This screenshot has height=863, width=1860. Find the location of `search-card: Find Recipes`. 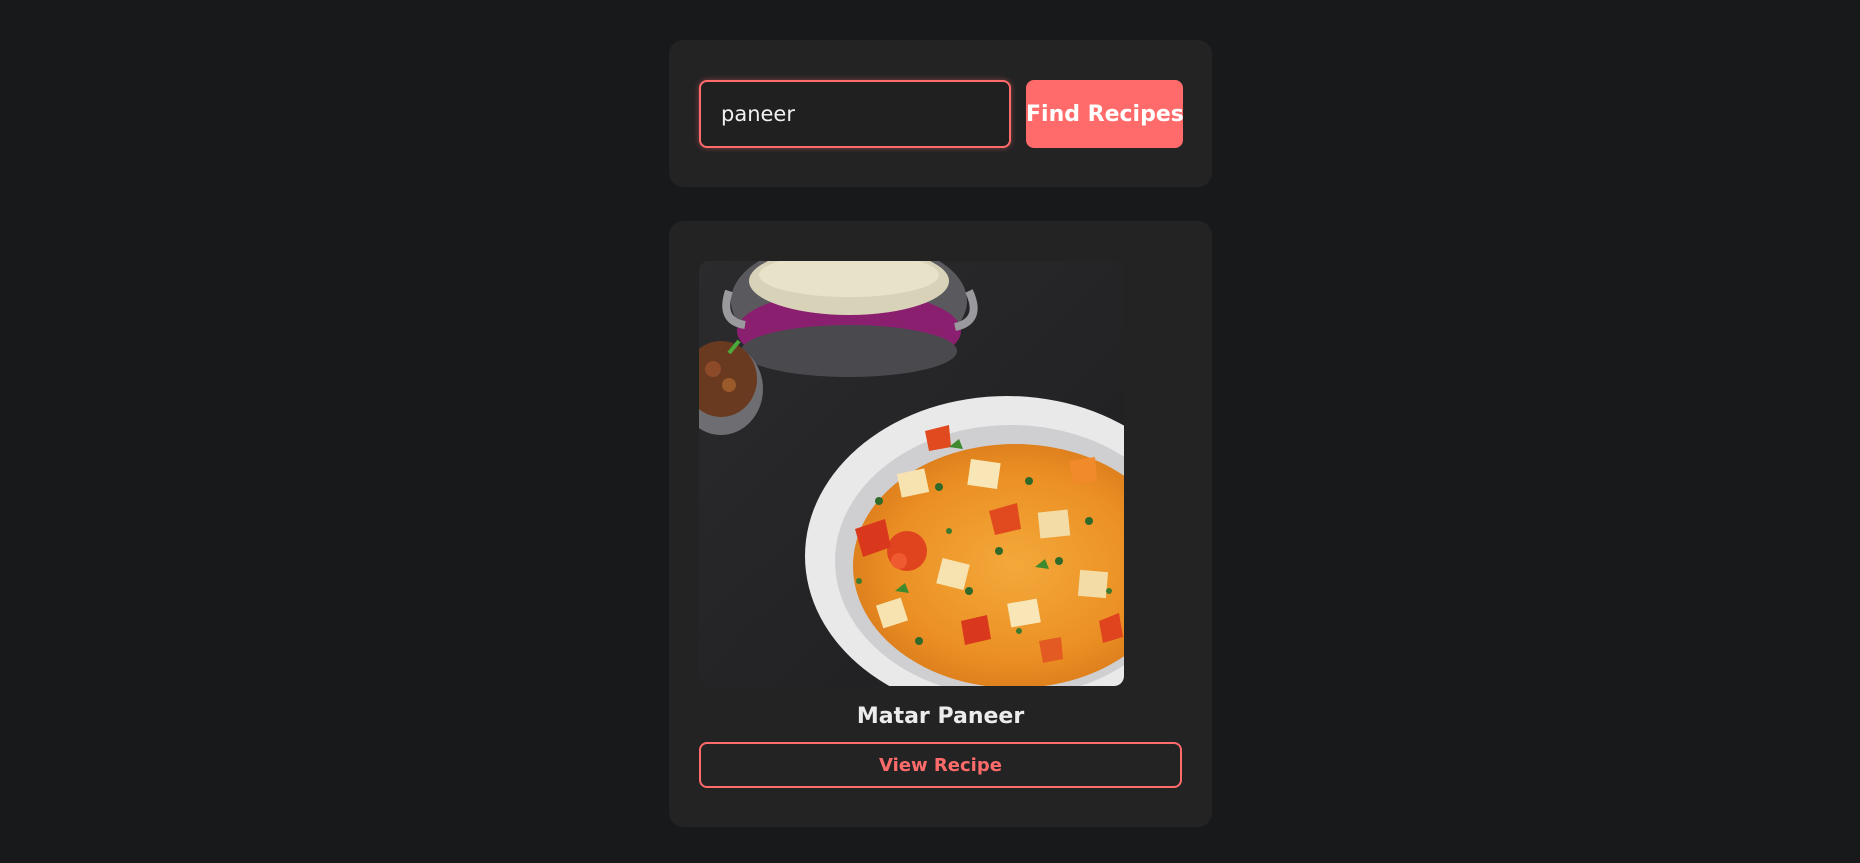

search-card: Find Recipes is located at coordinates (940, 113).